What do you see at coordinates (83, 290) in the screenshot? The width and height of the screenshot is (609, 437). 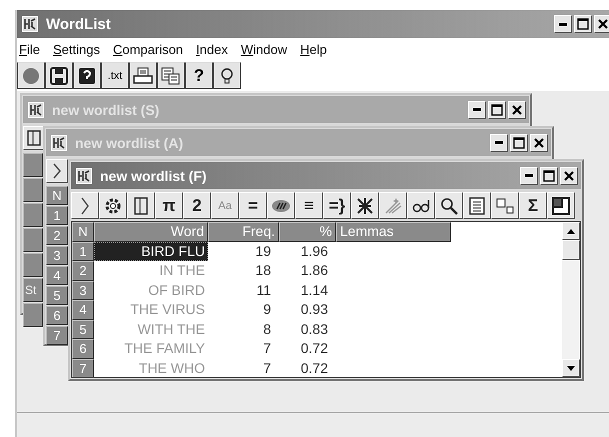 I see `row-number: 3` at bounding box center [83, 290].